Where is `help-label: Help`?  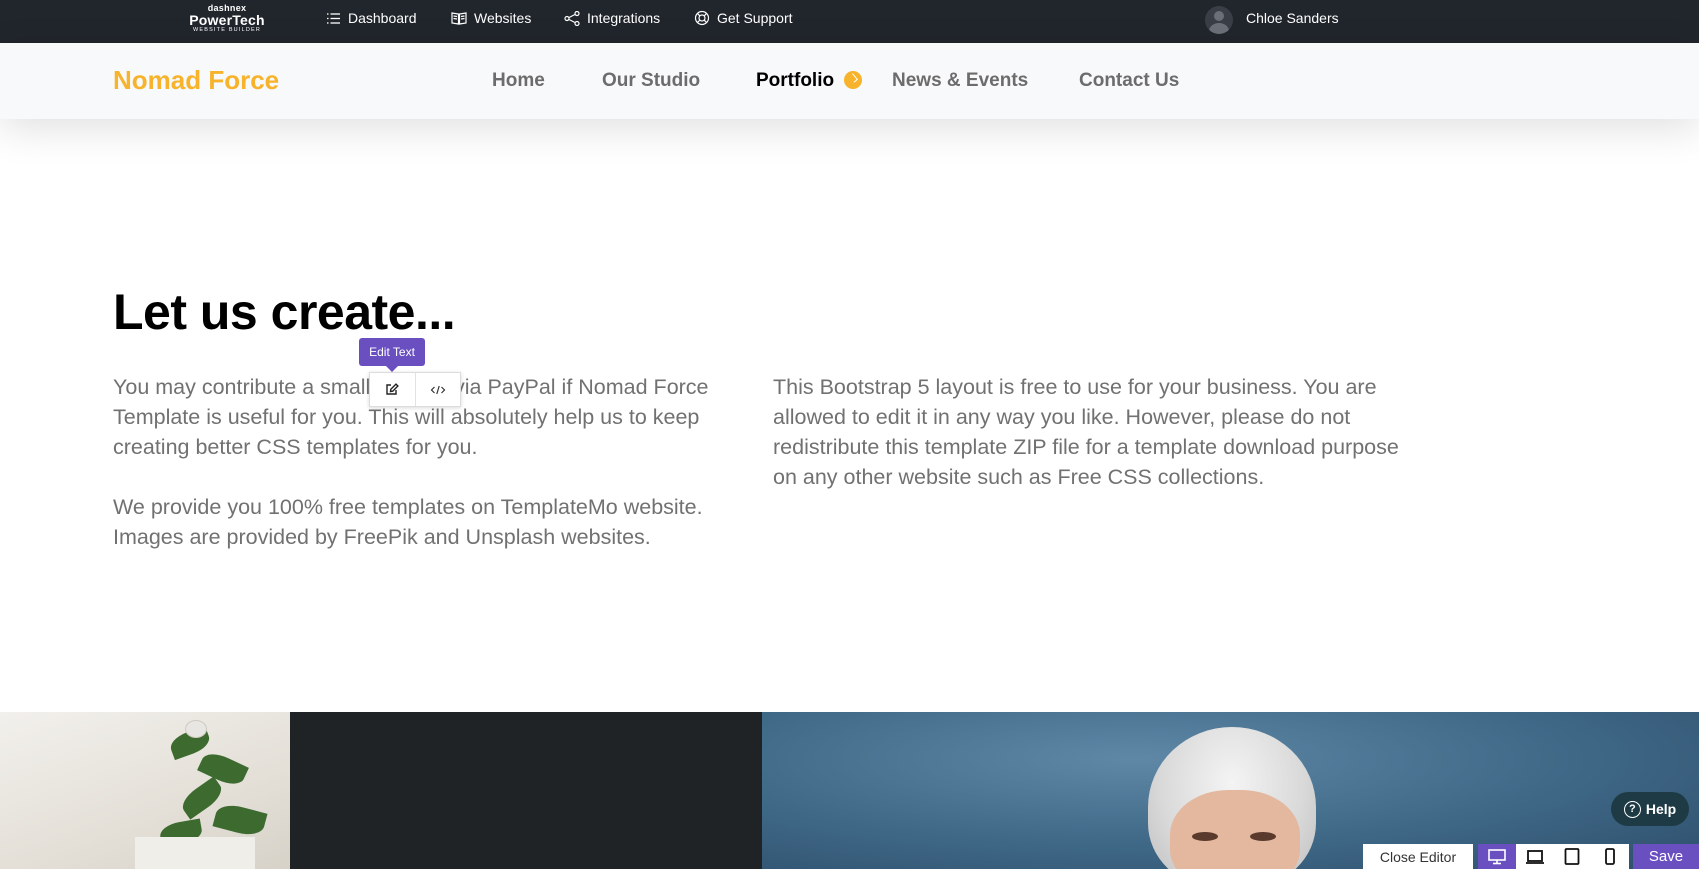 help-label: Help is located at coordinates (1661, 809).